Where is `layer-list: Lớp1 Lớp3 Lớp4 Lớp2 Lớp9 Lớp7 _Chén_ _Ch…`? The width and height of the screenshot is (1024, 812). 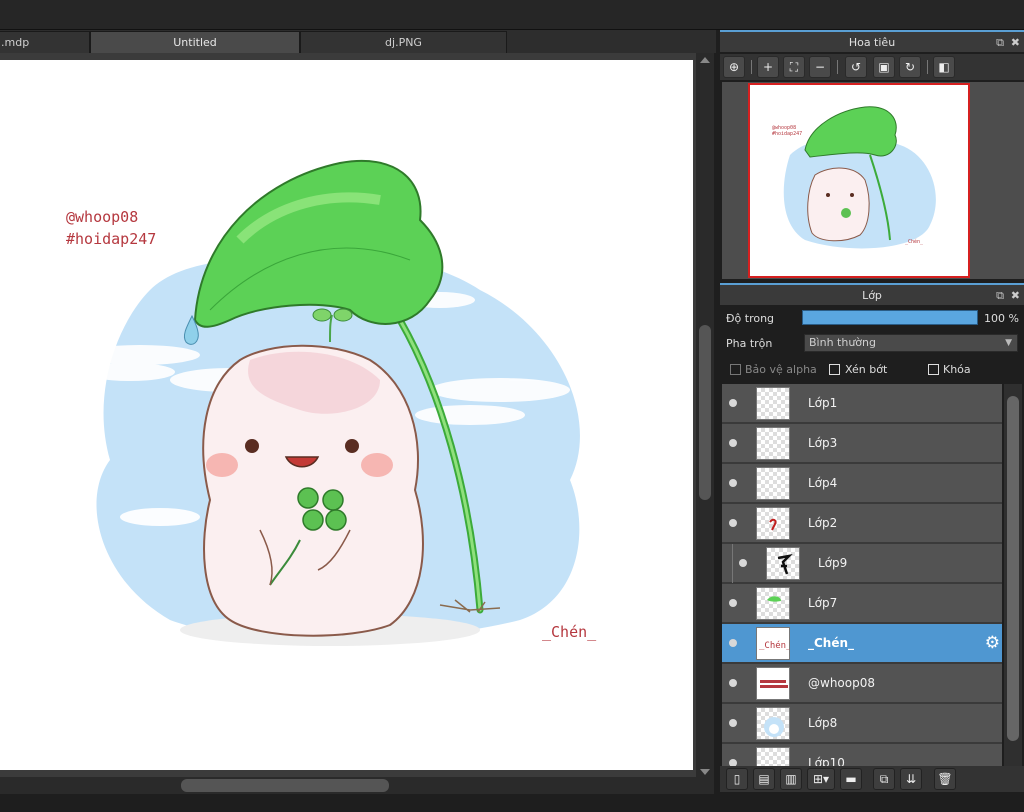
layer-list: Lớp1 Lớp3 Lớp4 Lớp2 Lớp9 Lớp7 _Chén_ _Ch… is located at coordinates (862, 575).